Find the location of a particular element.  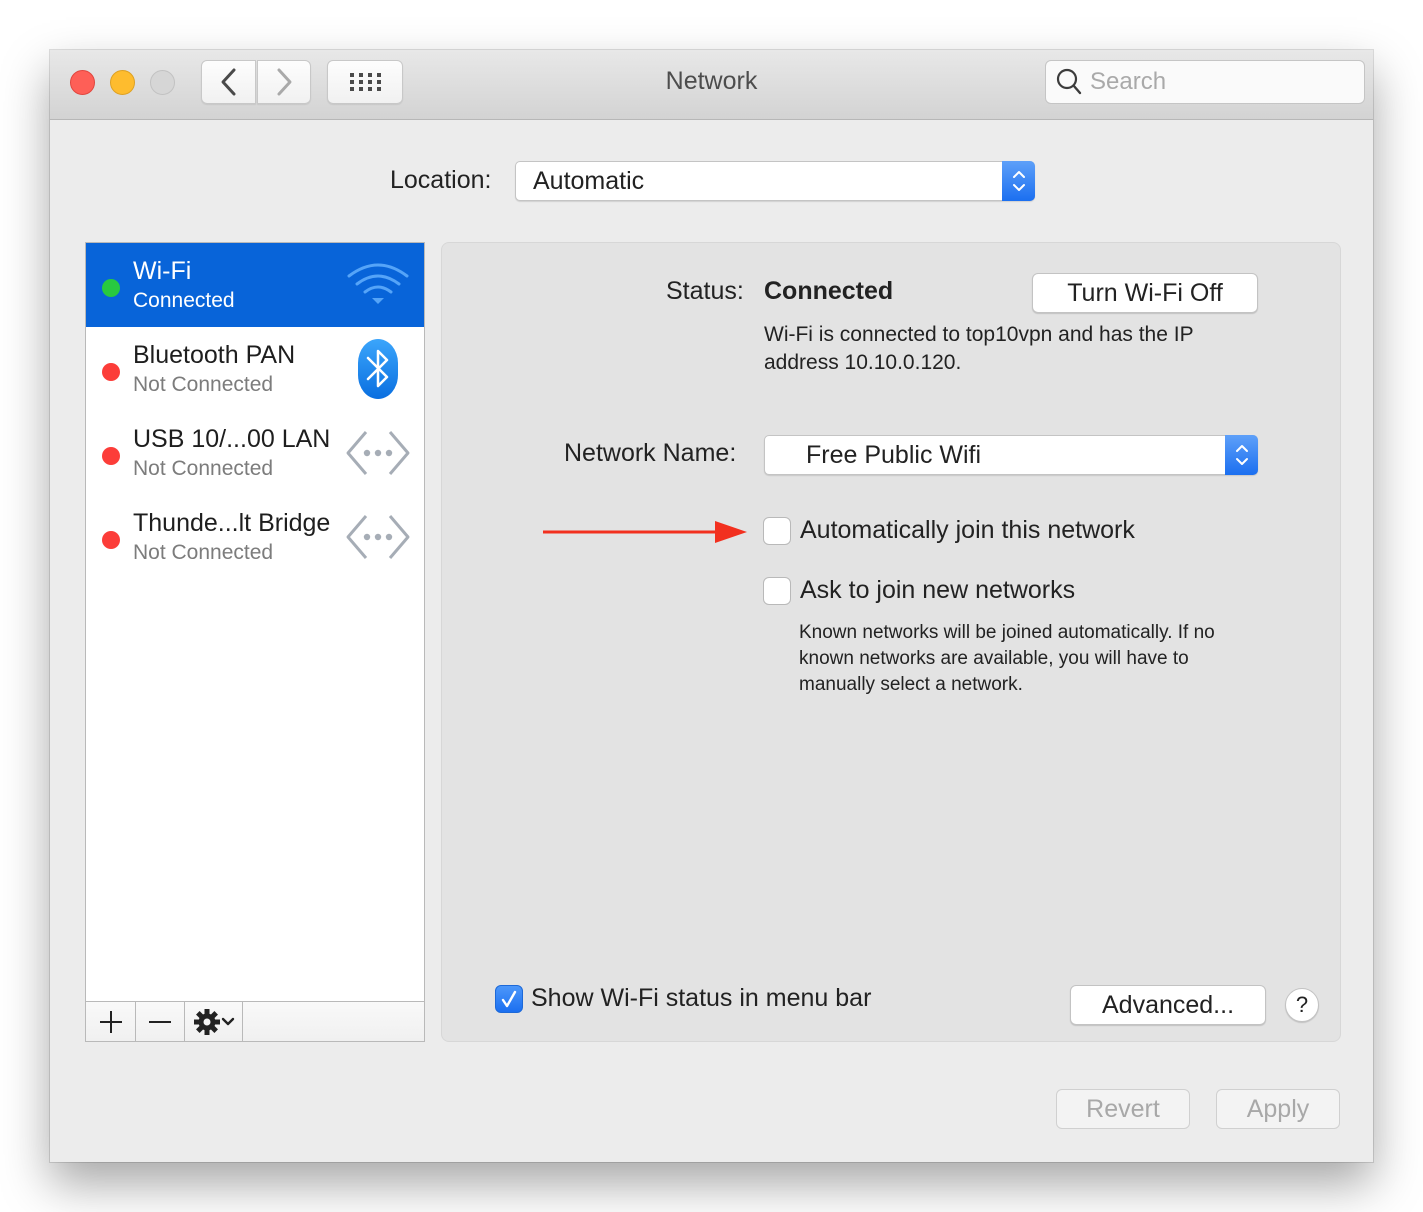

title-bar: Network is located at coordinates (711, 85).